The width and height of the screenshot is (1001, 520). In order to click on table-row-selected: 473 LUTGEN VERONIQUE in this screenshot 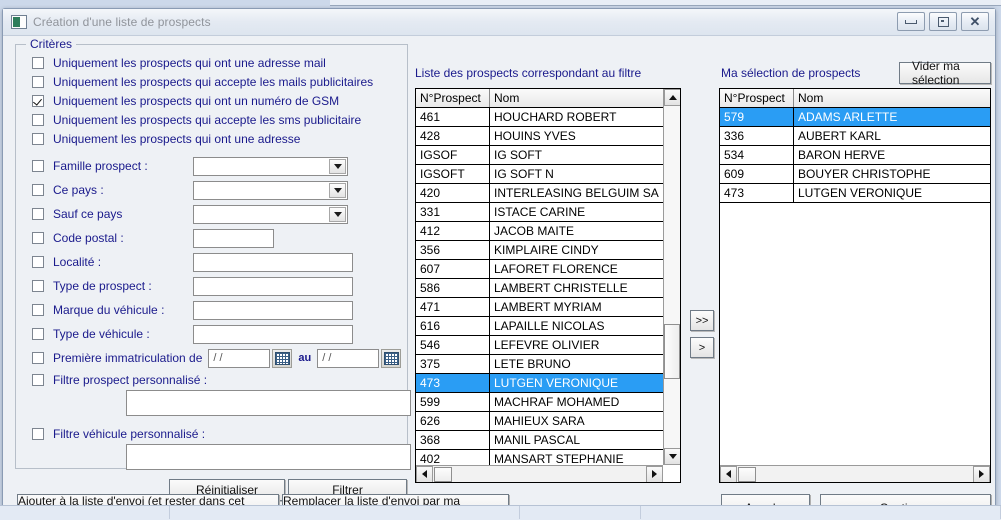, I will do `click(548, 383)`.